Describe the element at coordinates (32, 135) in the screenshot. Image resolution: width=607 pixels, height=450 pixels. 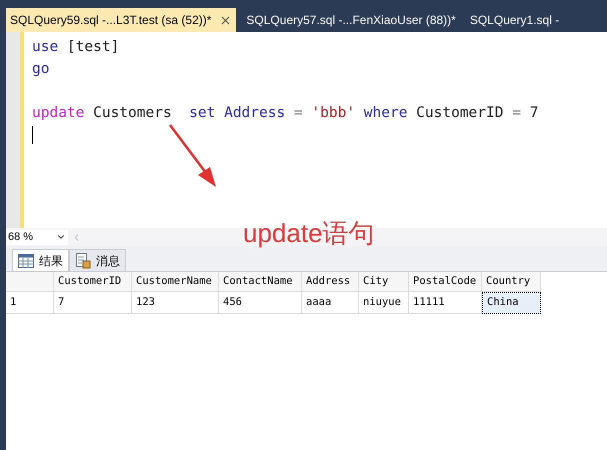
I see `text-cursor` at that location.